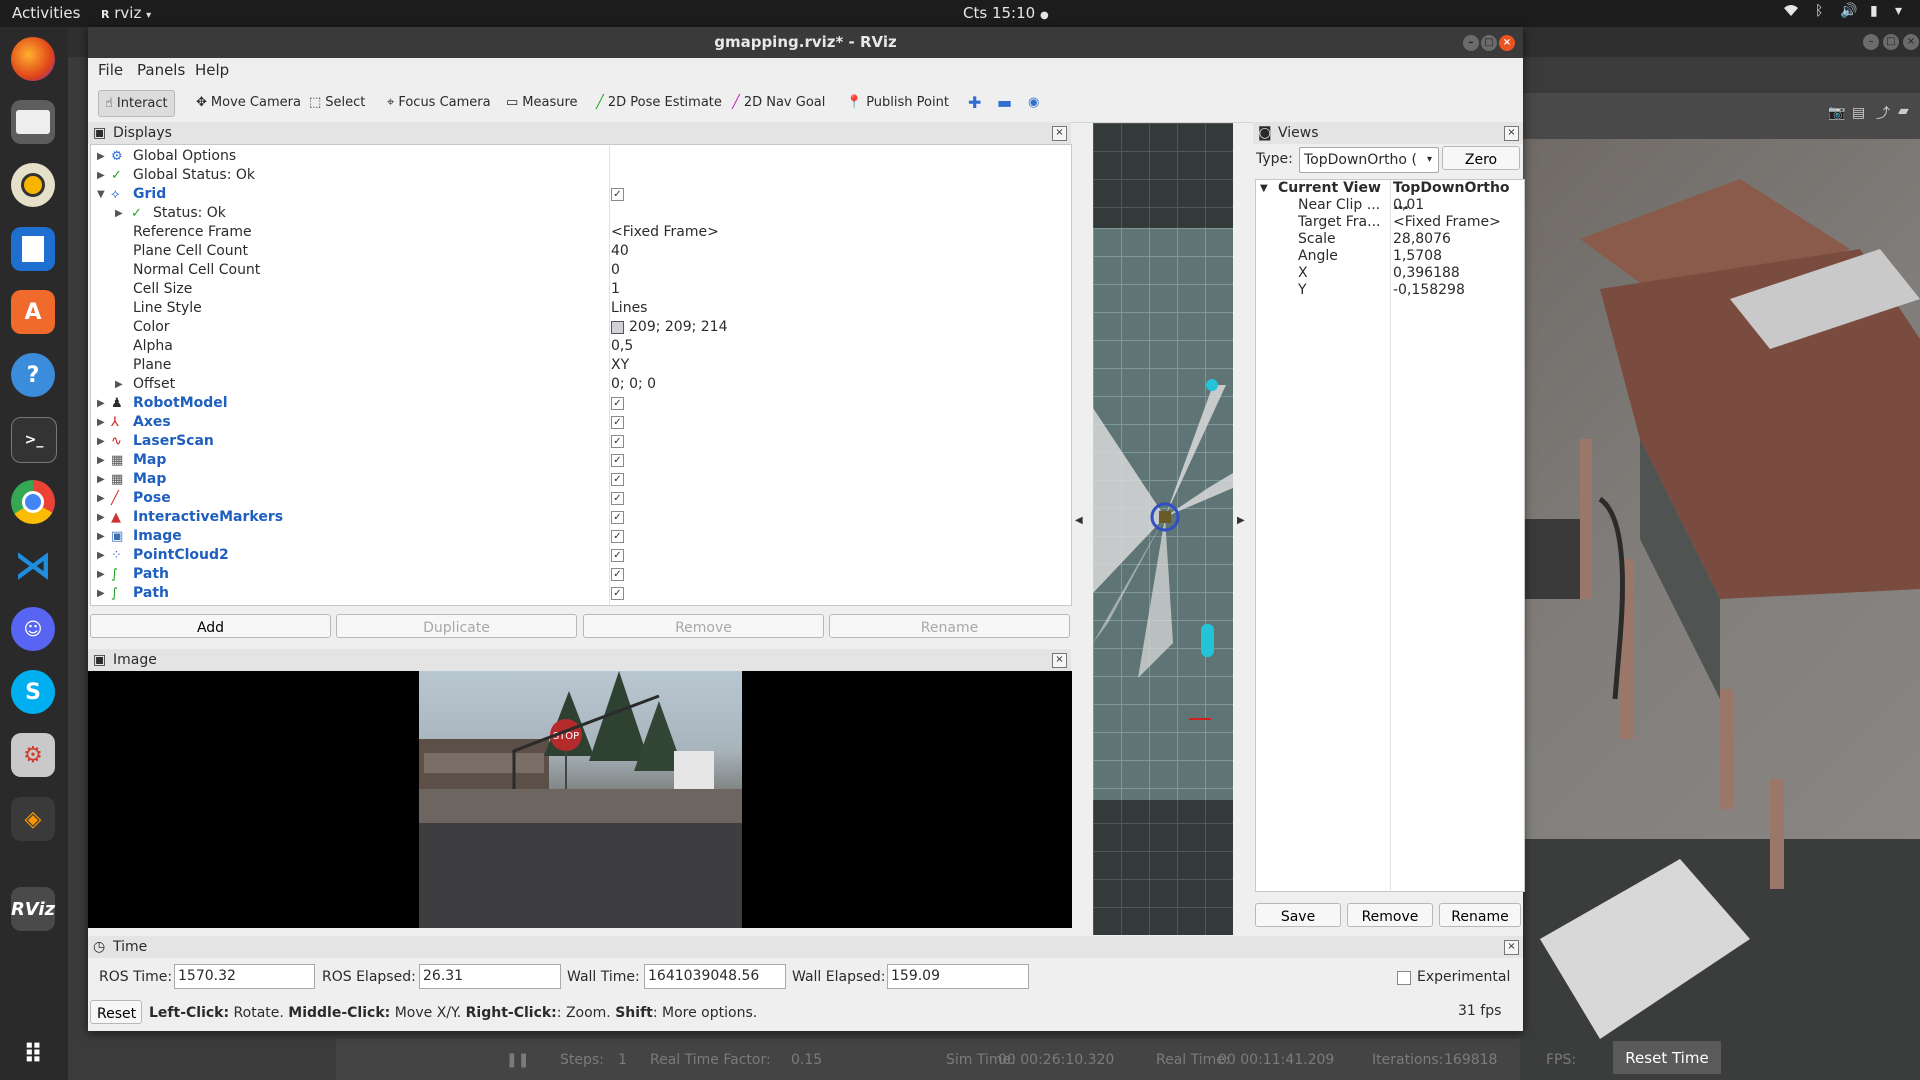  Describe the element at coordinates (542, 102) in the screenshot. I see `measure-tool: ▭ Measure` at that location.